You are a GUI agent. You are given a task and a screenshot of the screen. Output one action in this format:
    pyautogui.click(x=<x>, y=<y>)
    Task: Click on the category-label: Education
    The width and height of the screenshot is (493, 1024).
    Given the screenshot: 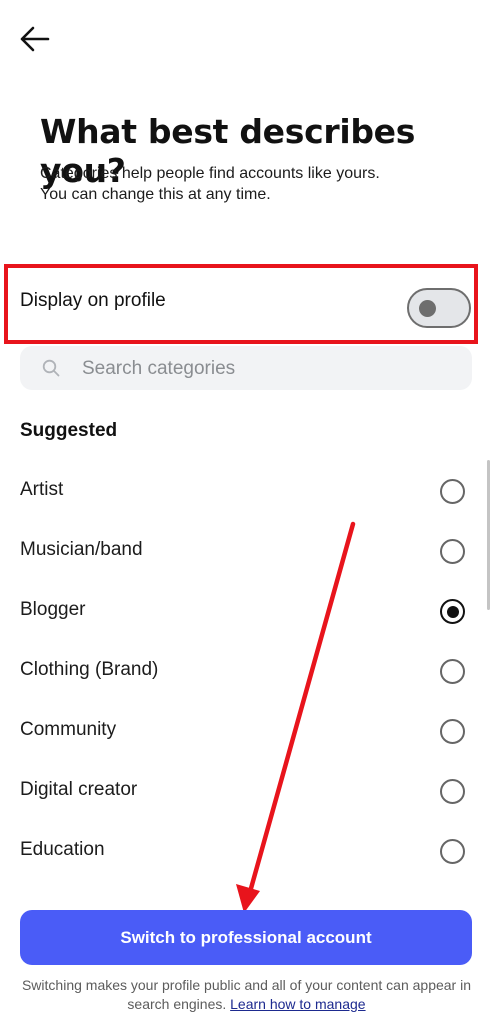 What is the action you would take?
    pyautogui.click(x=62, y=849)
    